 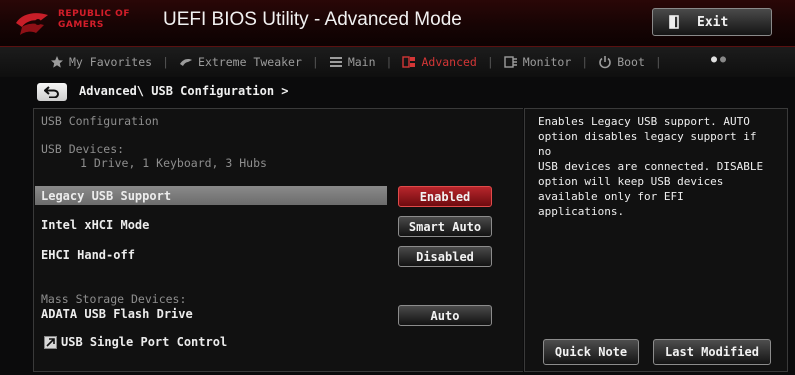 I want to click on back-arrow-icon, so click(x=51, y=92).